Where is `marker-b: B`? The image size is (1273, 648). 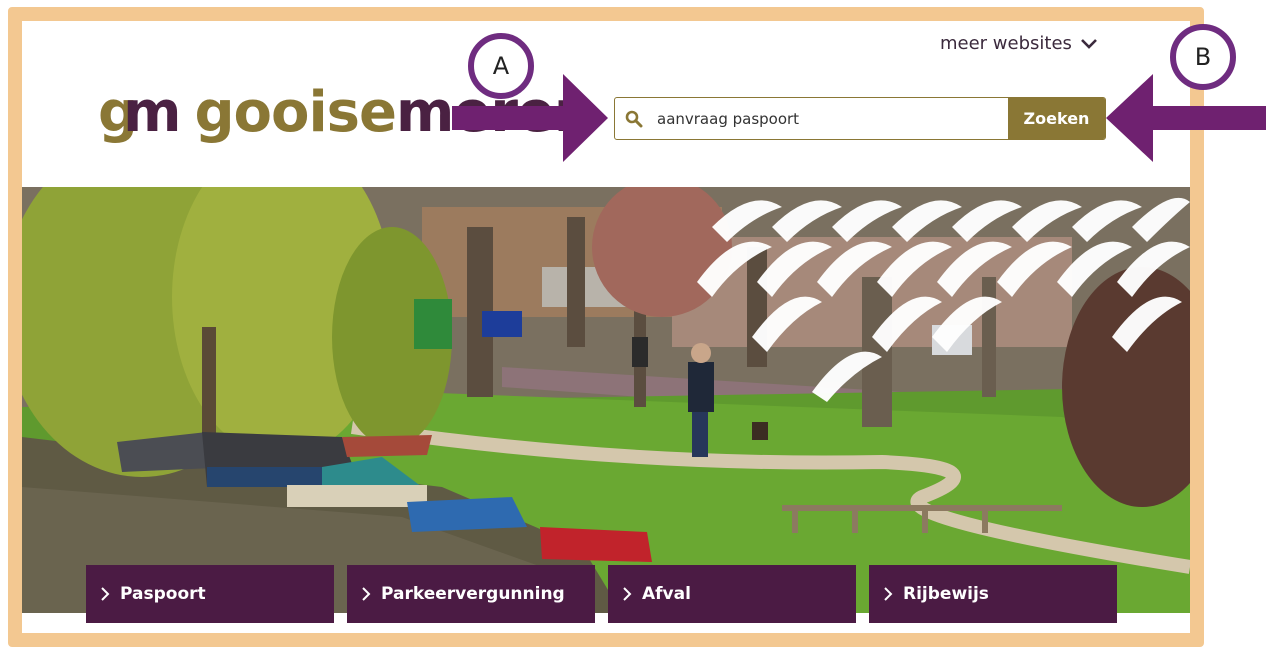 marker-b: B is located at coordinates (1203, 57).